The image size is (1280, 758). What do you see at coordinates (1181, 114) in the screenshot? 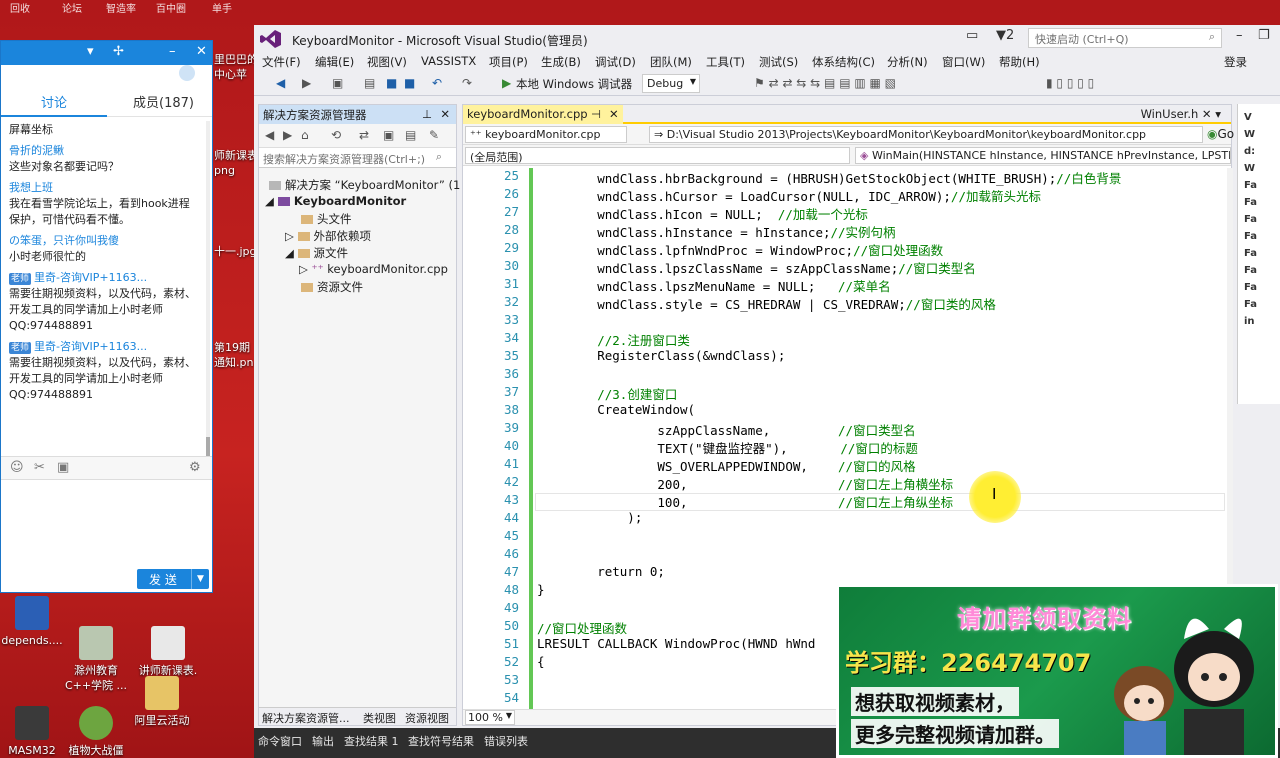
I see `tab-winuser-h: WinUser.h ✕ ▾` at bounding box center [1181, 114].